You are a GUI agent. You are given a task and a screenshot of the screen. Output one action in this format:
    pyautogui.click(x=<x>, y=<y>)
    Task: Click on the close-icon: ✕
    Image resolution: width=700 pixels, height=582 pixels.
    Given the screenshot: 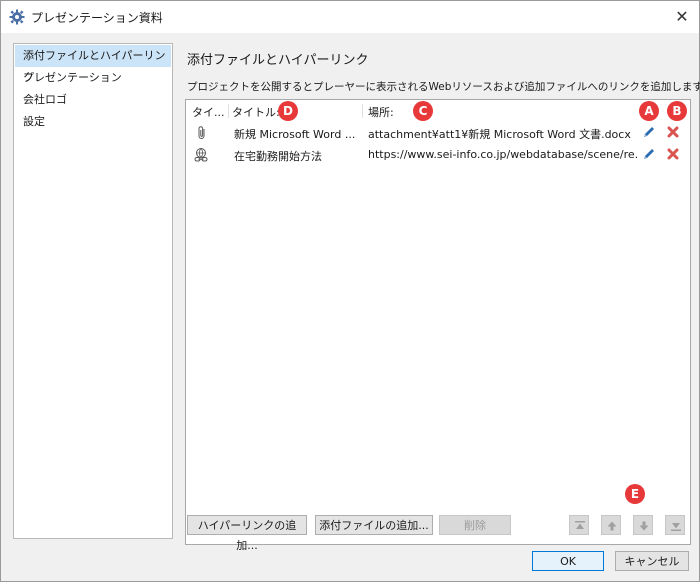 What is the action you would take?
    pyautogui.click(x=682, y=17)
    